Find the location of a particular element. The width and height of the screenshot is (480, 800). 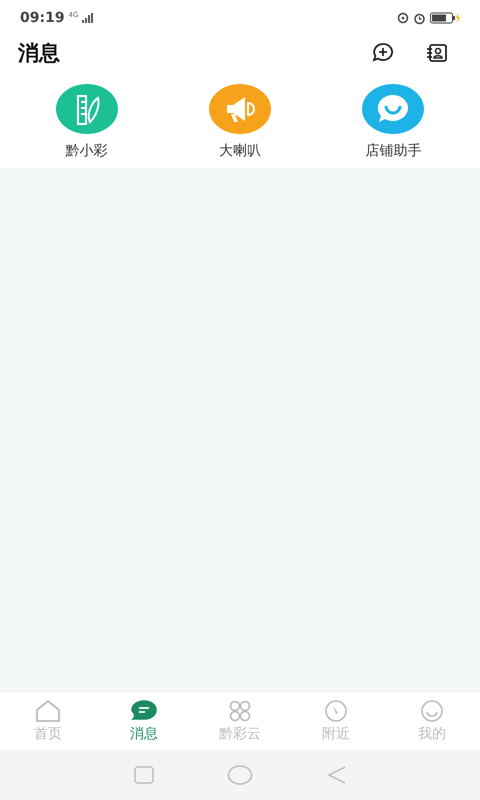

tab: 黔彩云 is located at coordinates (240, 721).